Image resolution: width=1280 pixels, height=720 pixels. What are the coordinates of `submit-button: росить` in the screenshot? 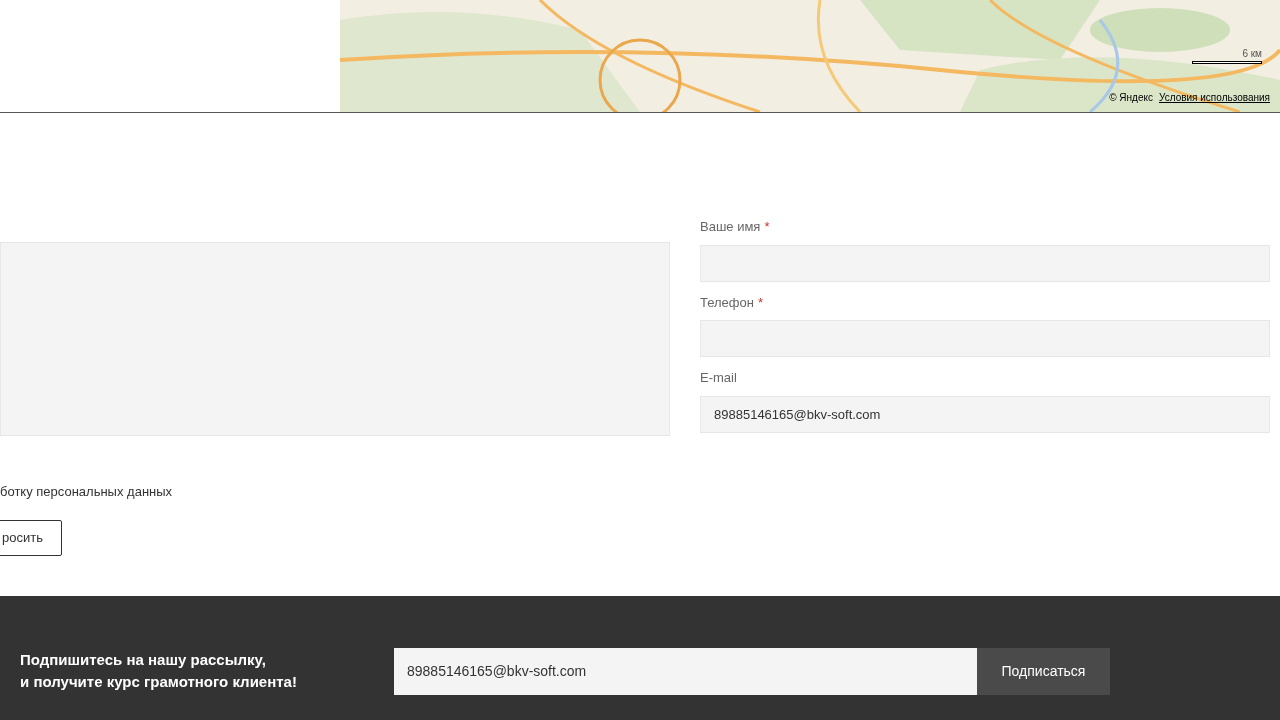 It's located at (31, 538).